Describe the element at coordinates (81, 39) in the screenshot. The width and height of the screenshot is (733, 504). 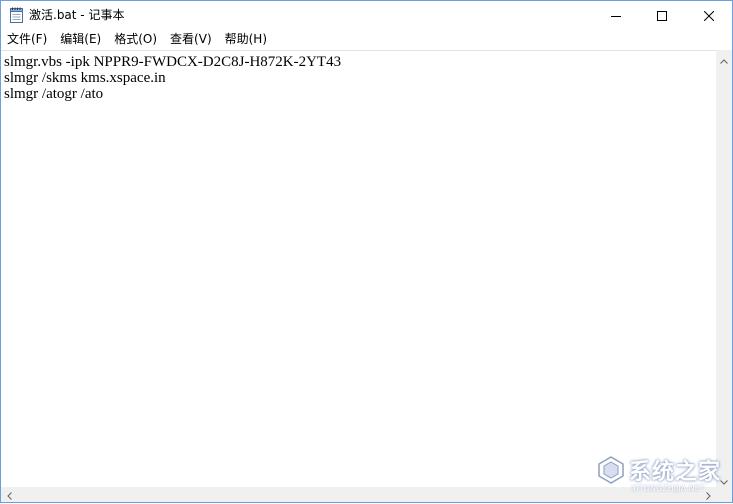
I see `menu-edit: 编辑(E)` at that location.